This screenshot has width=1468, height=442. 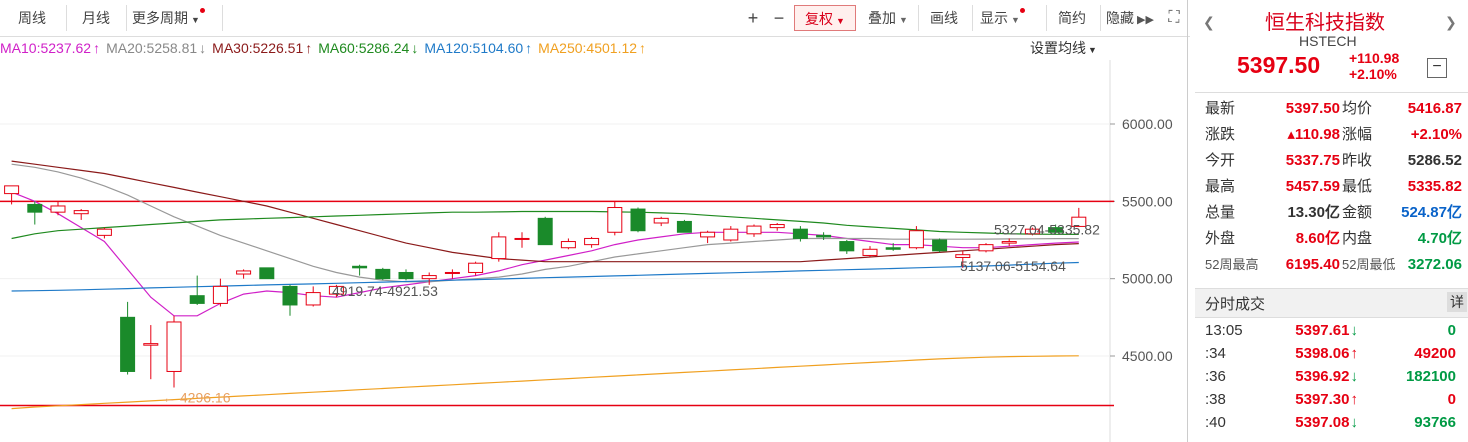 What do you see at coordinates (1145, 20) in the screenshot?
I see `double-chevron-right-icon: ▶▶` at bounding box center [1145, 20].